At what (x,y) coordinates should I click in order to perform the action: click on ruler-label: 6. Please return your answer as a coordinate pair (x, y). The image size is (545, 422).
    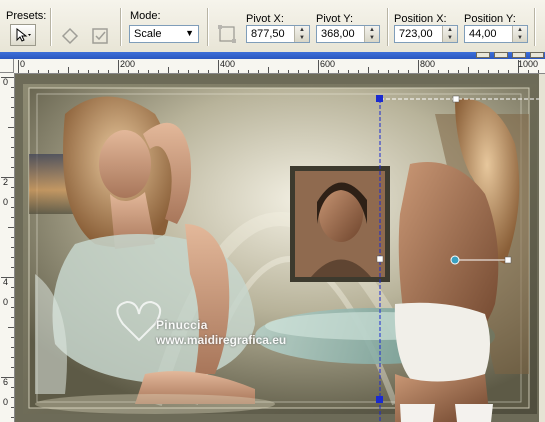
    Looking at the image, I should click on (6, 382).